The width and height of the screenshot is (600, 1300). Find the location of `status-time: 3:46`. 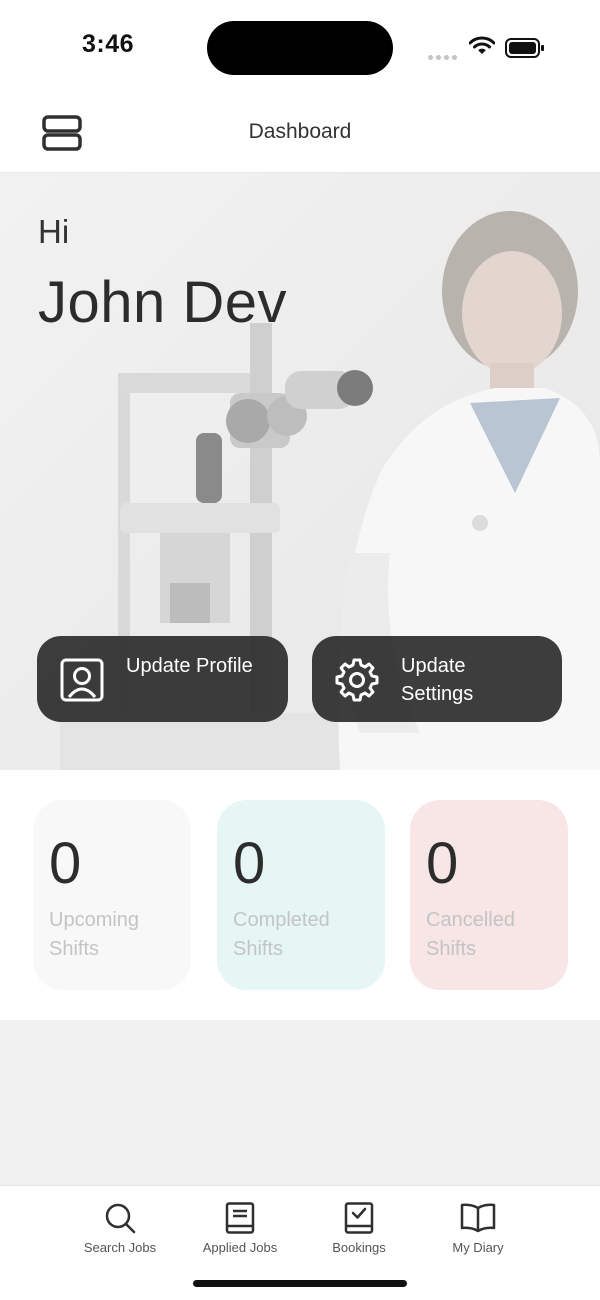

status-time: 3:46 is located at coordinates (108, 44).